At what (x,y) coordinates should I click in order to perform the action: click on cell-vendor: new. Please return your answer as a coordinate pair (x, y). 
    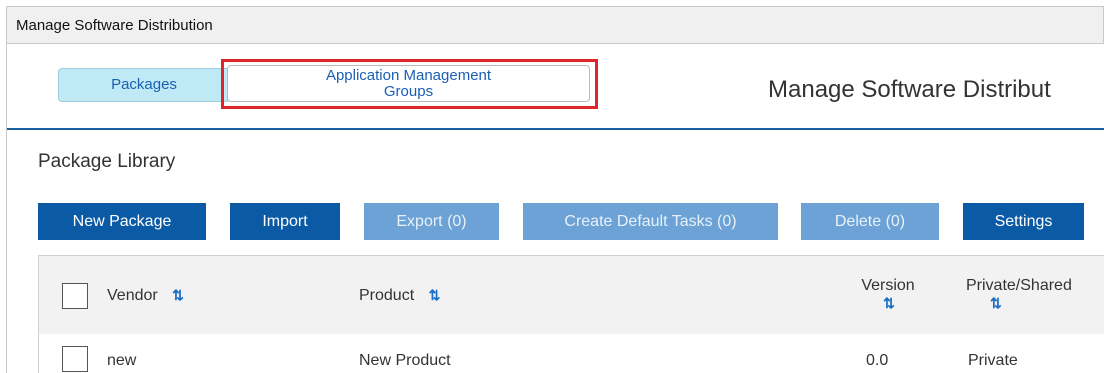
    Looking at the image, I should click on (122, 360).